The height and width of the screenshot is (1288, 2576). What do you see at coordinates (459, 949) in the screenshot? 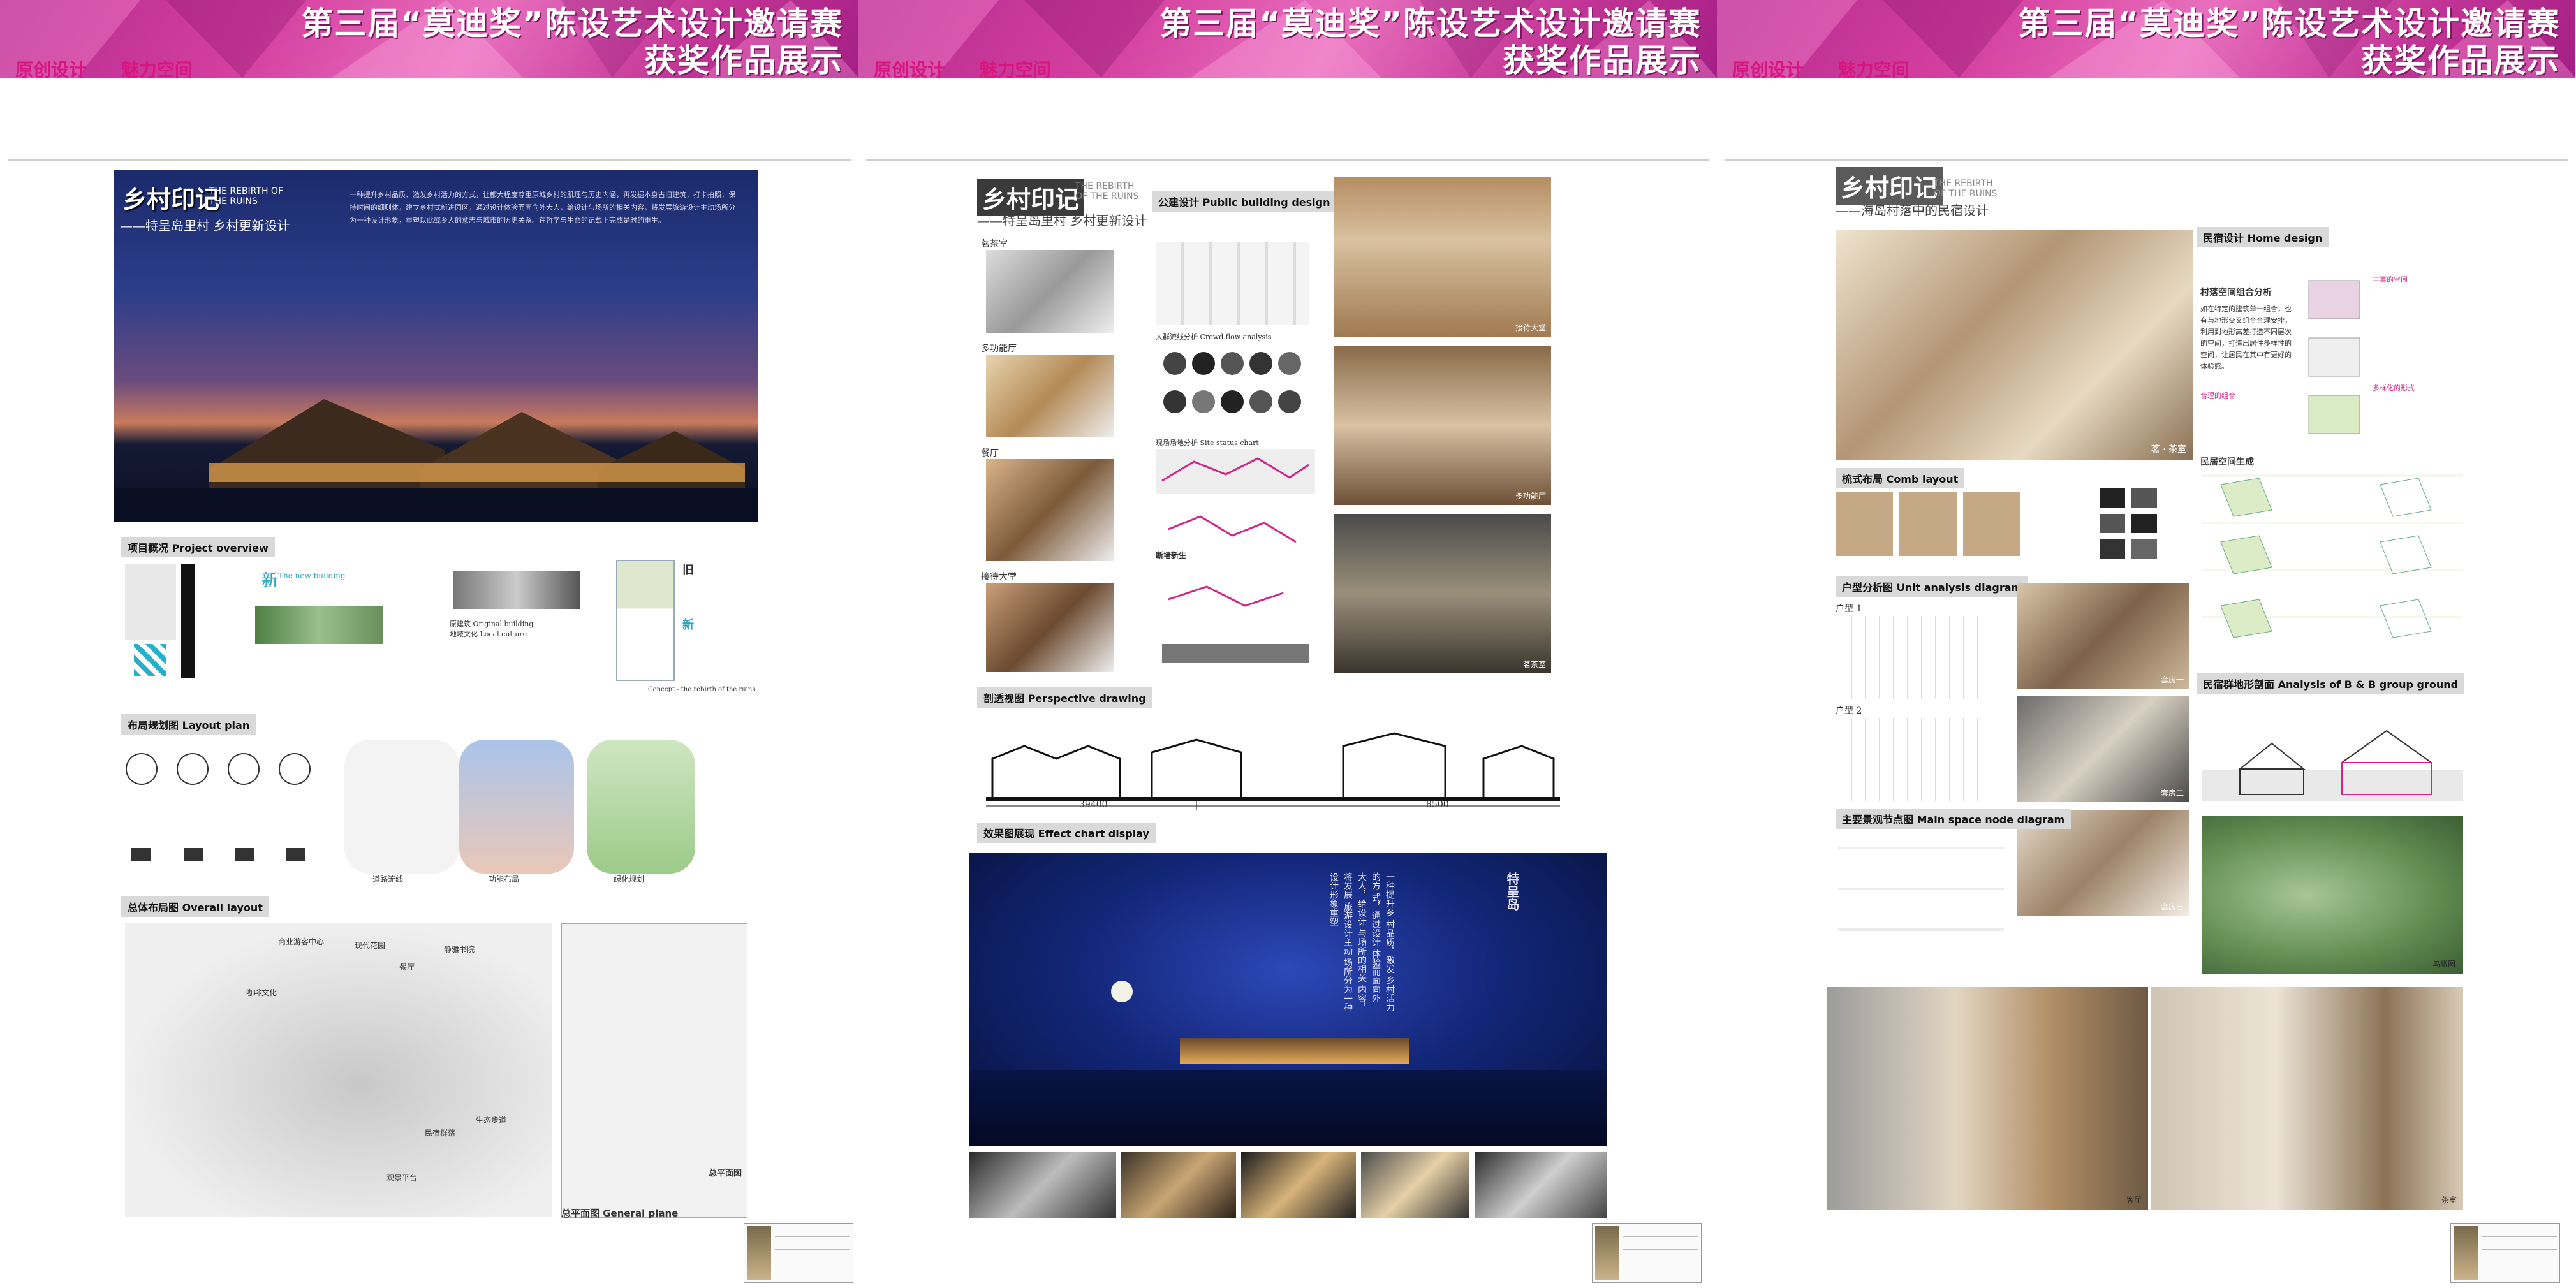
I see `overall-label-2: 静雅书院` at bounding box center [459, 949].